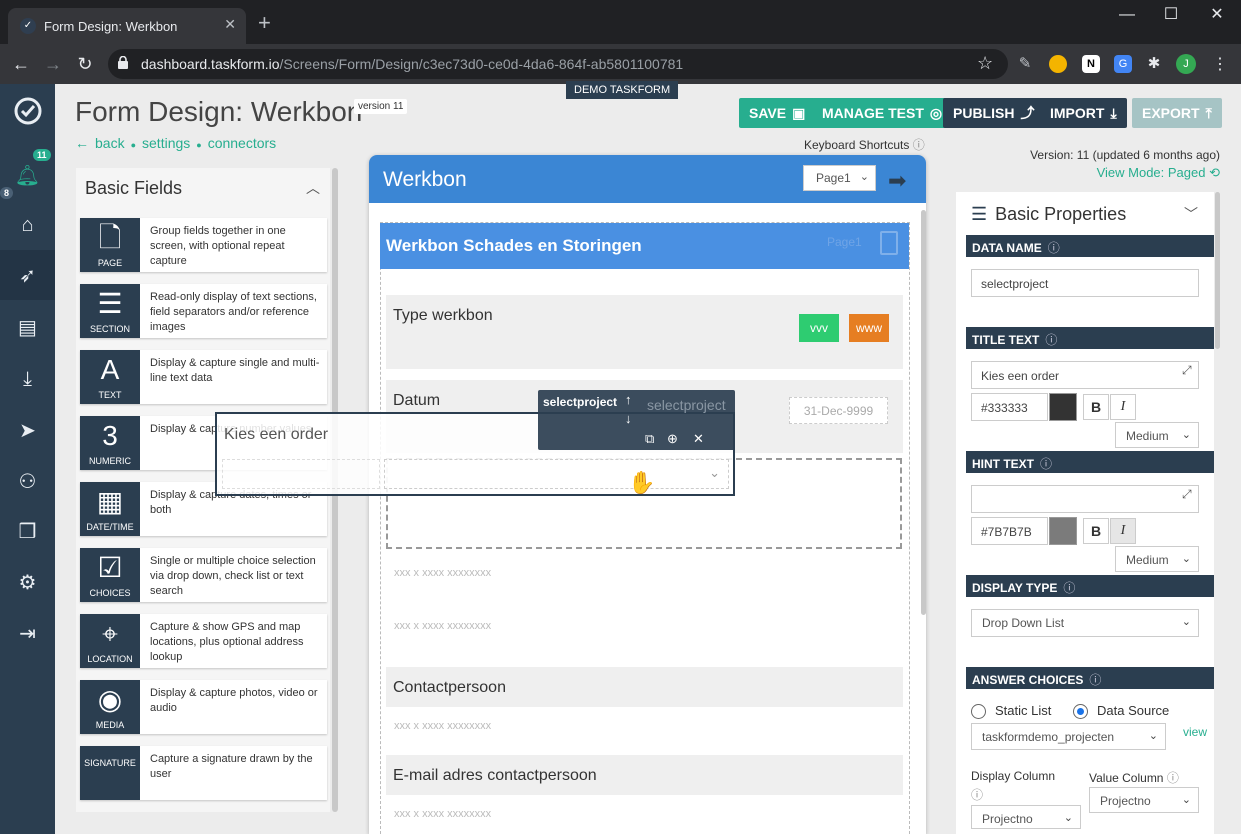  What do you see at coordinates (1096, 531) in the screenshot?
I see `hint-bold-button: B` at bounding box center [1096, 531].